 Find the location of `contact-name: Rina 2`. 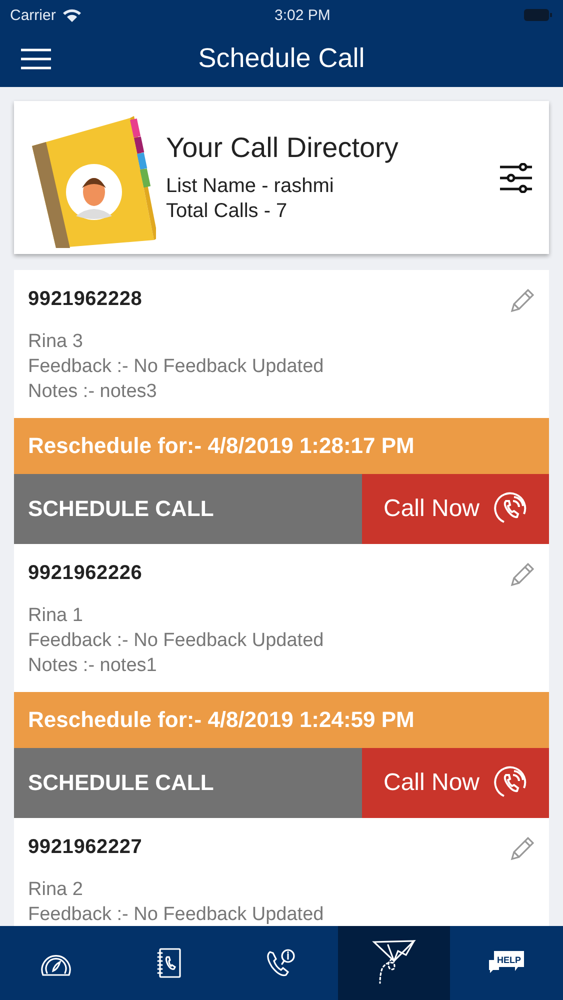

contact-name: Rina 2 is located at coordinates (56, 890).